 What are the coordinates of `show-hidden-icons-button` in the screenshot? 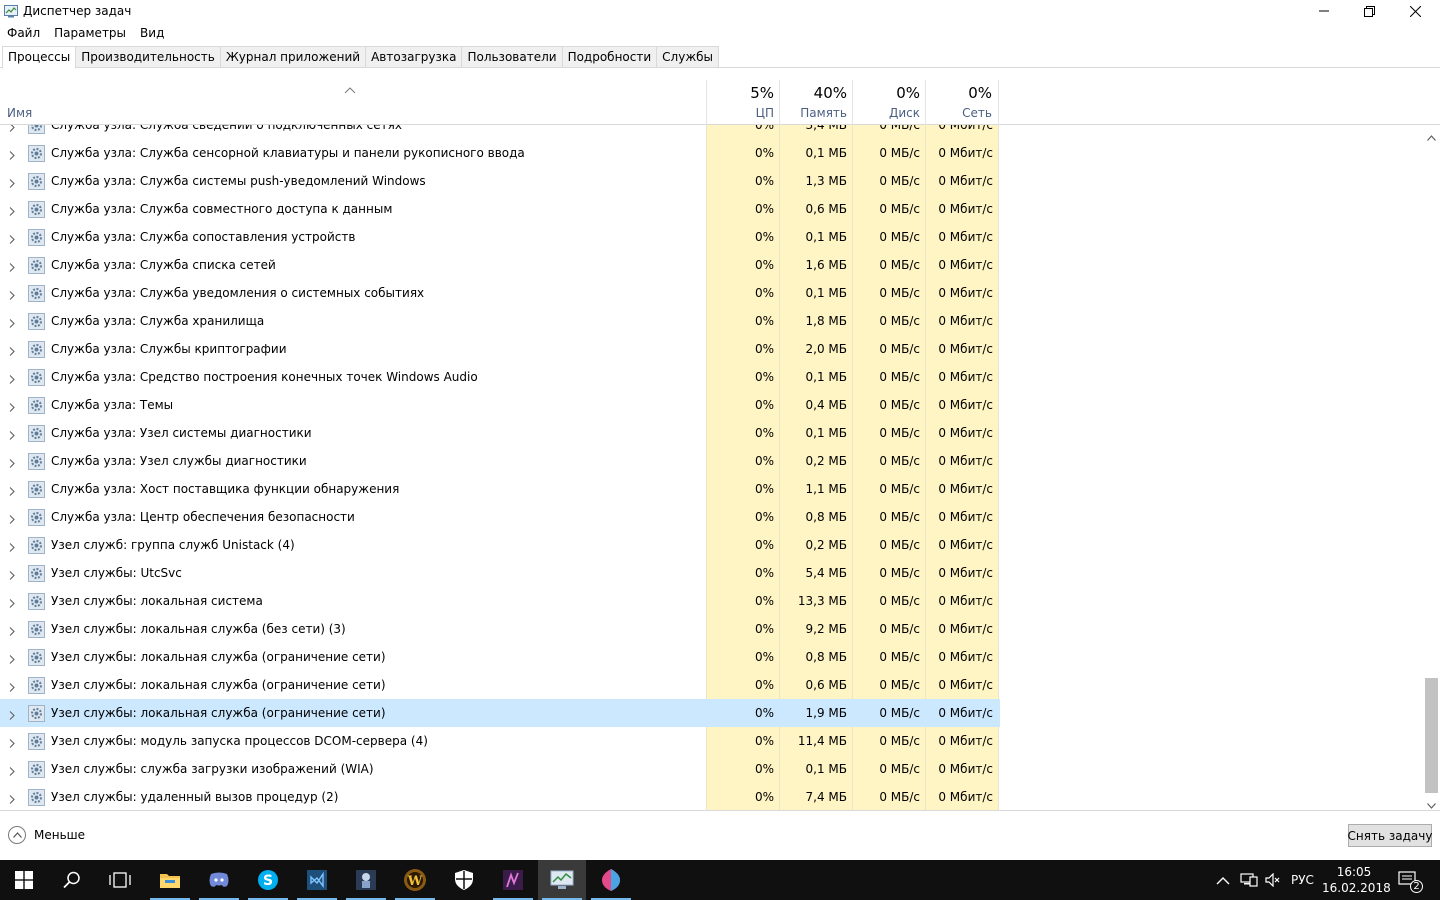 It's located at (1223, 880).